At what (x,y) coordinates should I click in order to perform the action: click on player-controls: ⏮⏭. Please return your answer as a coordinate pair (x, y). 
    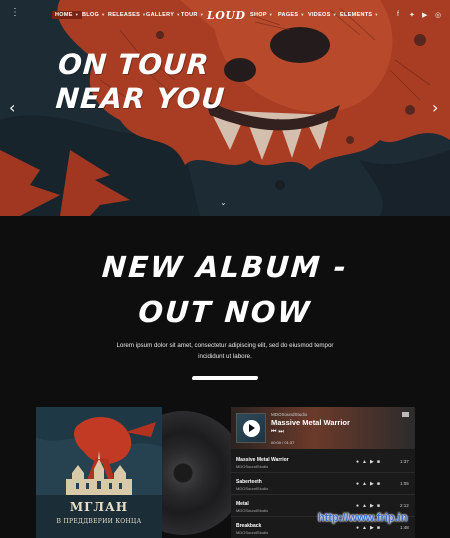
    Looking at the image, I should click on (278, 432).